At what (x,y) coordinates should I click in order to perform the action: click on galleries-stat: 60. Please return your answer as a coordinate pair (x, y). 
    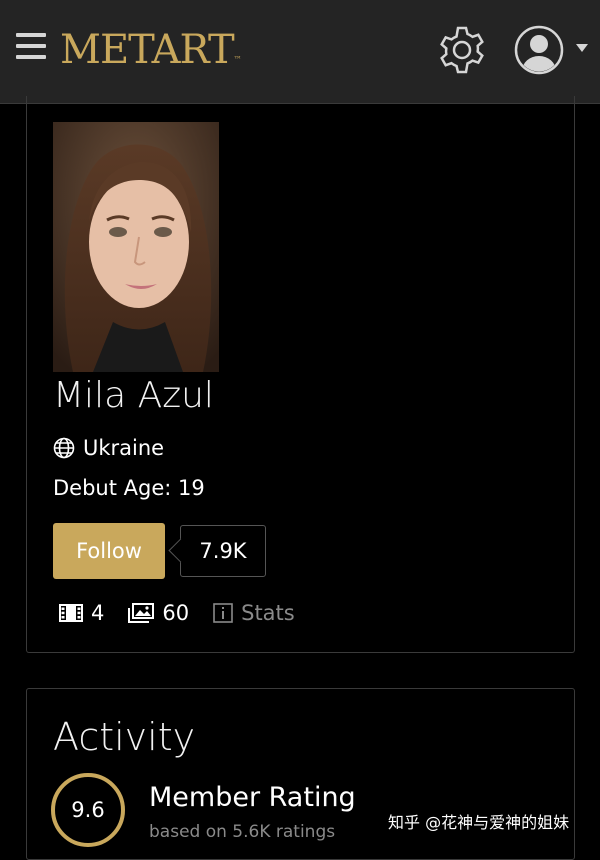
    Looking at the image, I should click on (158, 613).